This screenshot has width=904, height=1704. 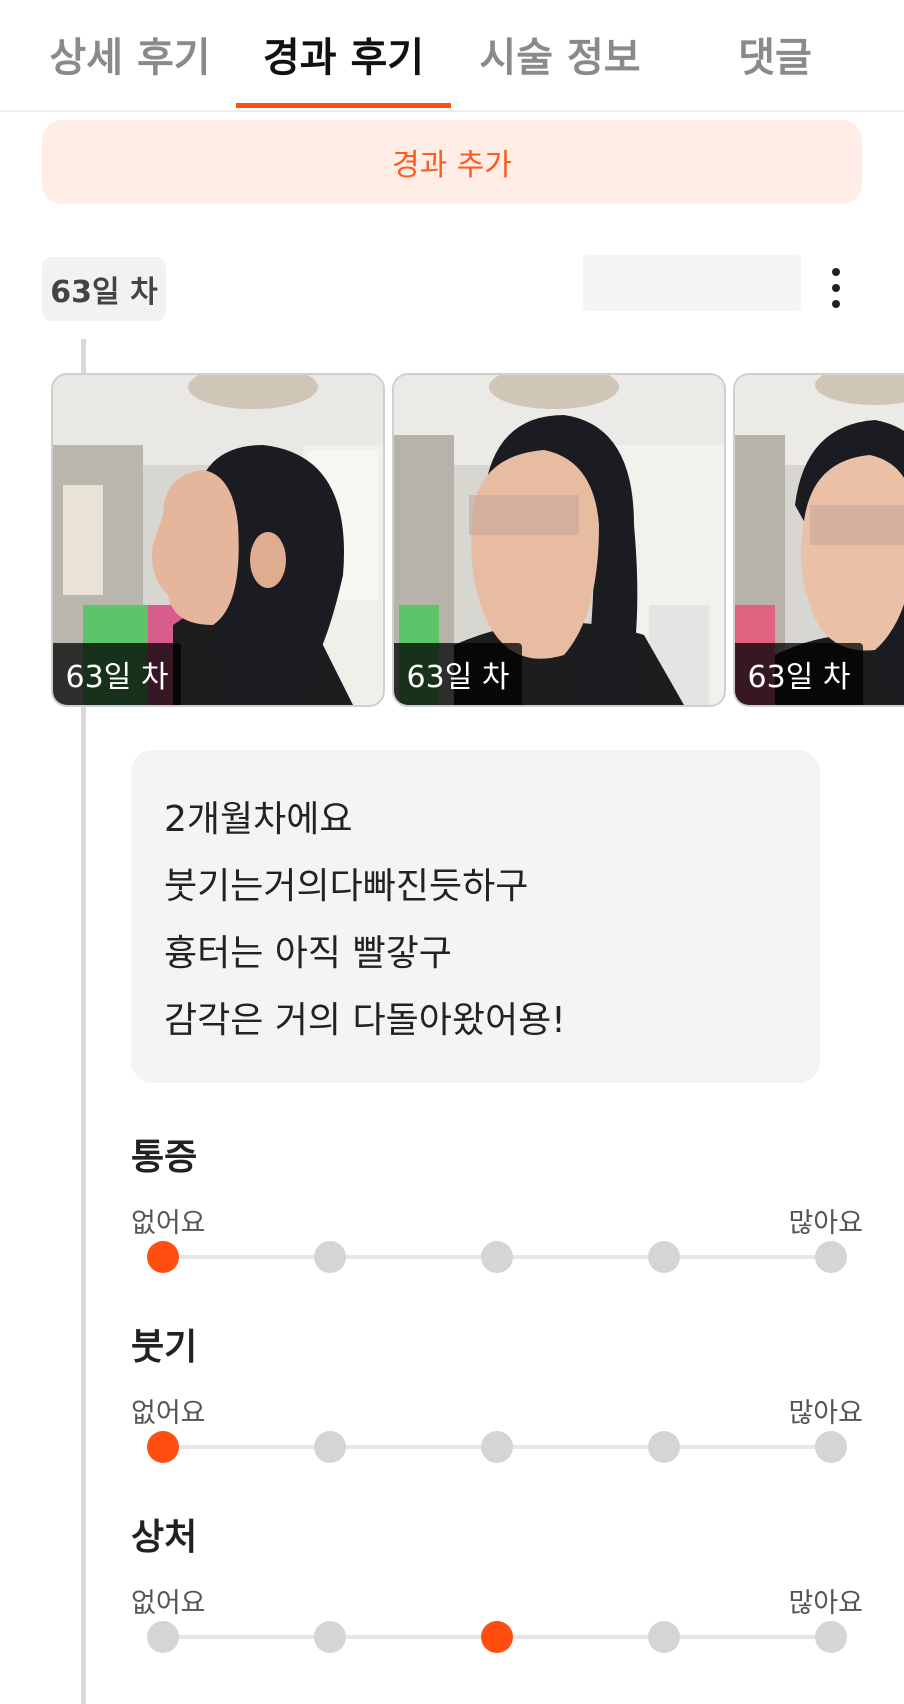 I want to click on progress-photo-1: 63일 차, so click(x=218, y=540).